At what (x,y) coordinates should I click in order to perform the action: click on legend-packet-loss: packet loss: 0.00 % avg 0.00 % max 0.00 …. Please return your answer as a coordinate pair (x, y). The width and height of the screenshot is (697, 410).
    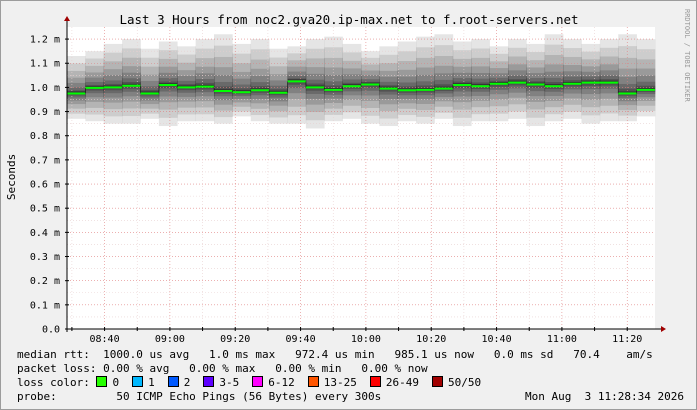
    Looking at the image, I should click on (222, 368).